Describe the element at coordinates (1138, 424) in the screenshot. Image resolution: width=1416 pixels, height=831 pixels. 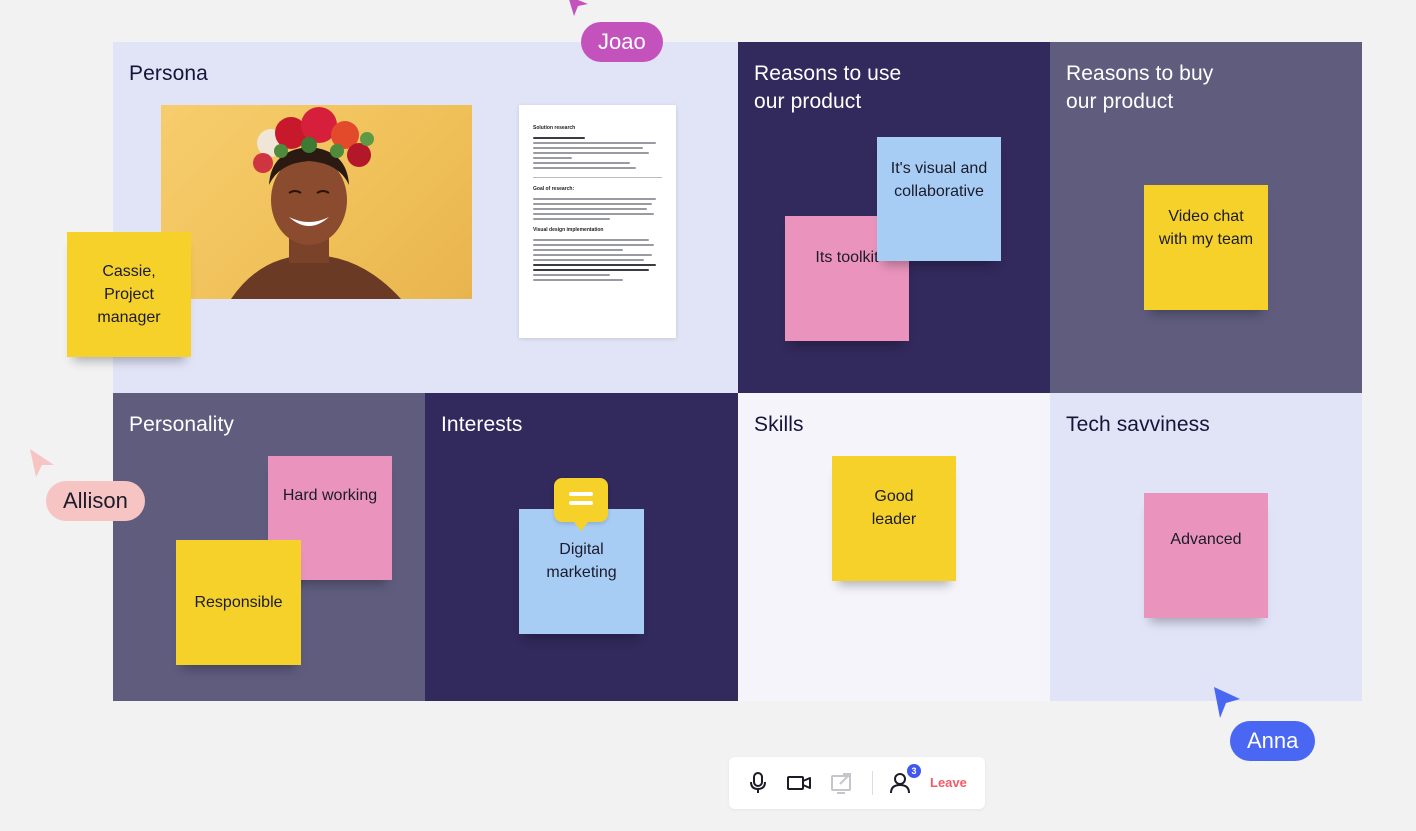
I see `cell-title-tech-savviness: Tech savviness` at that location.